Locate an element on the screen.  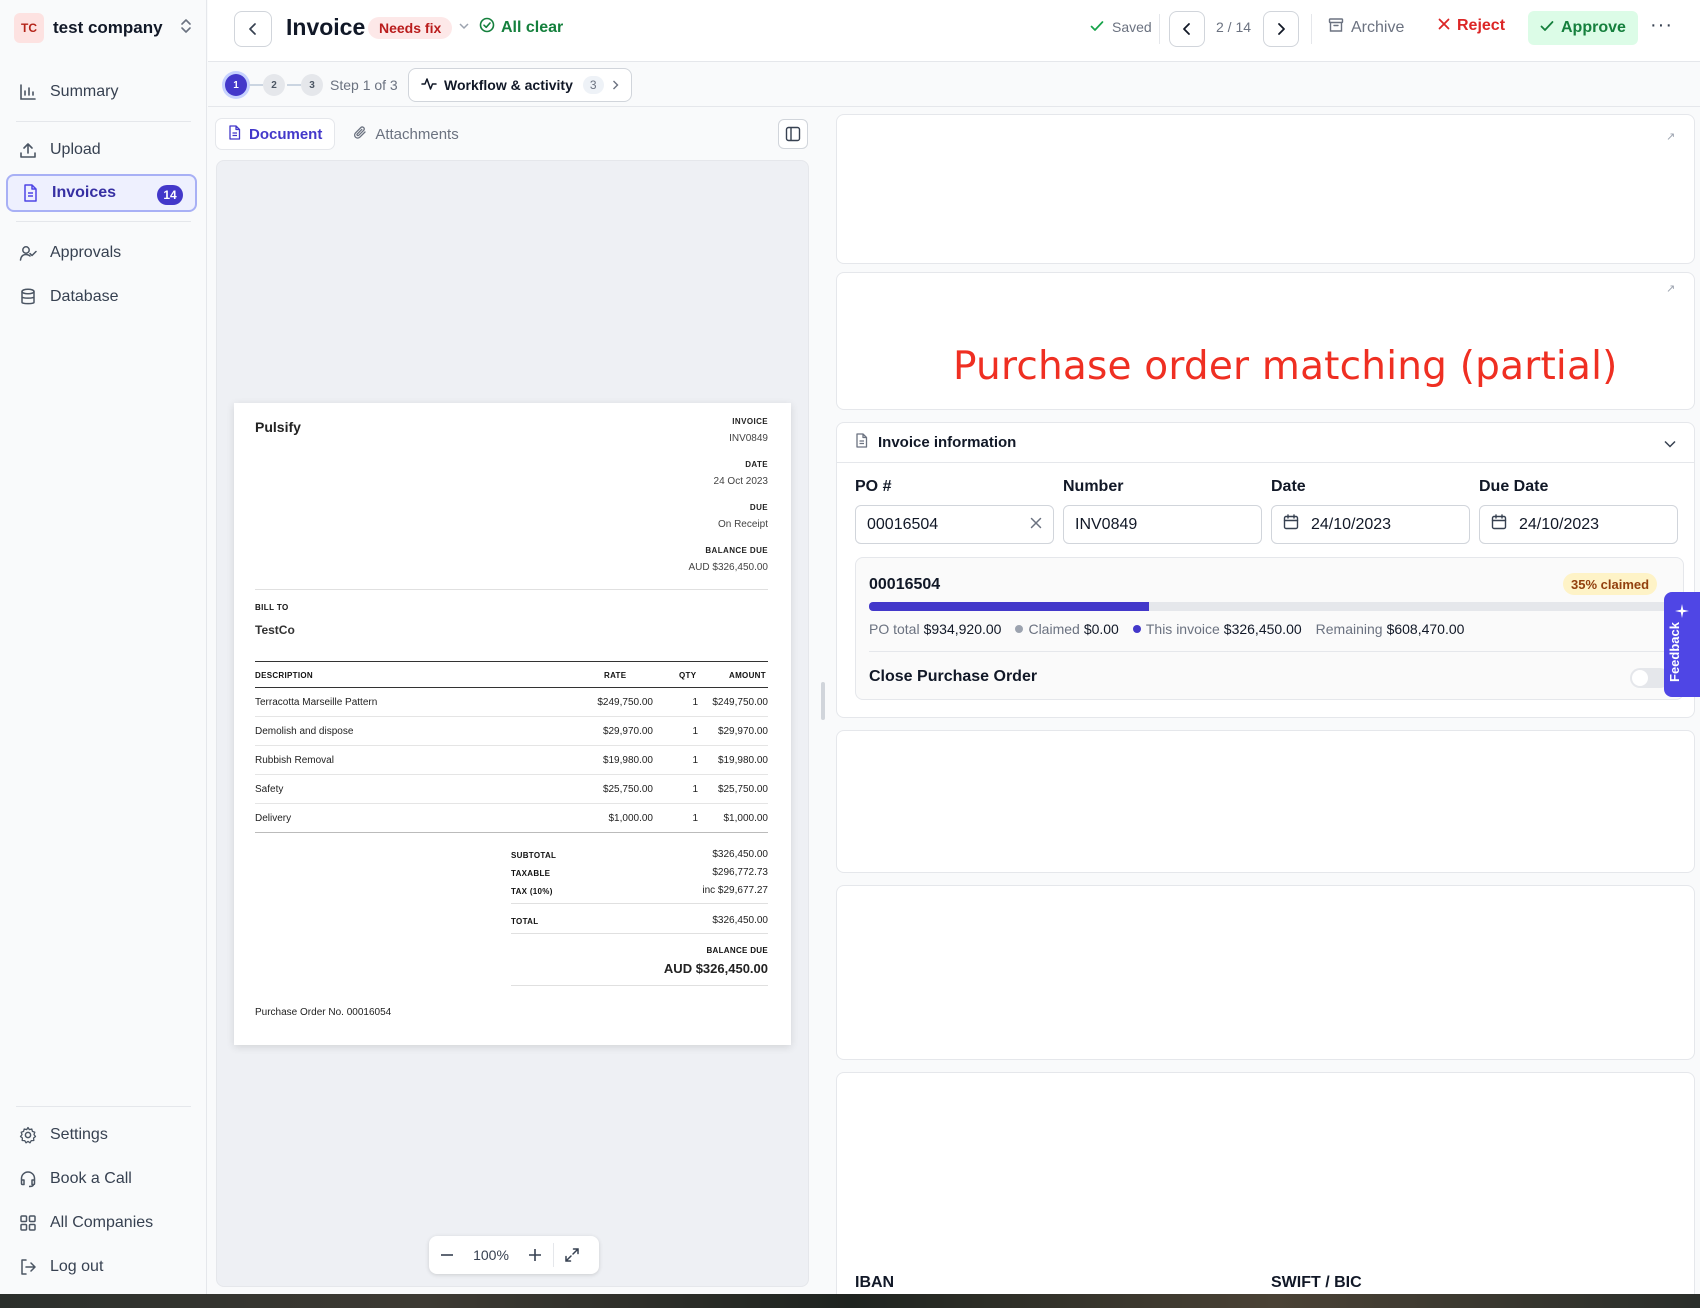
invoice-information-header: Invoice information is located at coordinates (1265, 443).